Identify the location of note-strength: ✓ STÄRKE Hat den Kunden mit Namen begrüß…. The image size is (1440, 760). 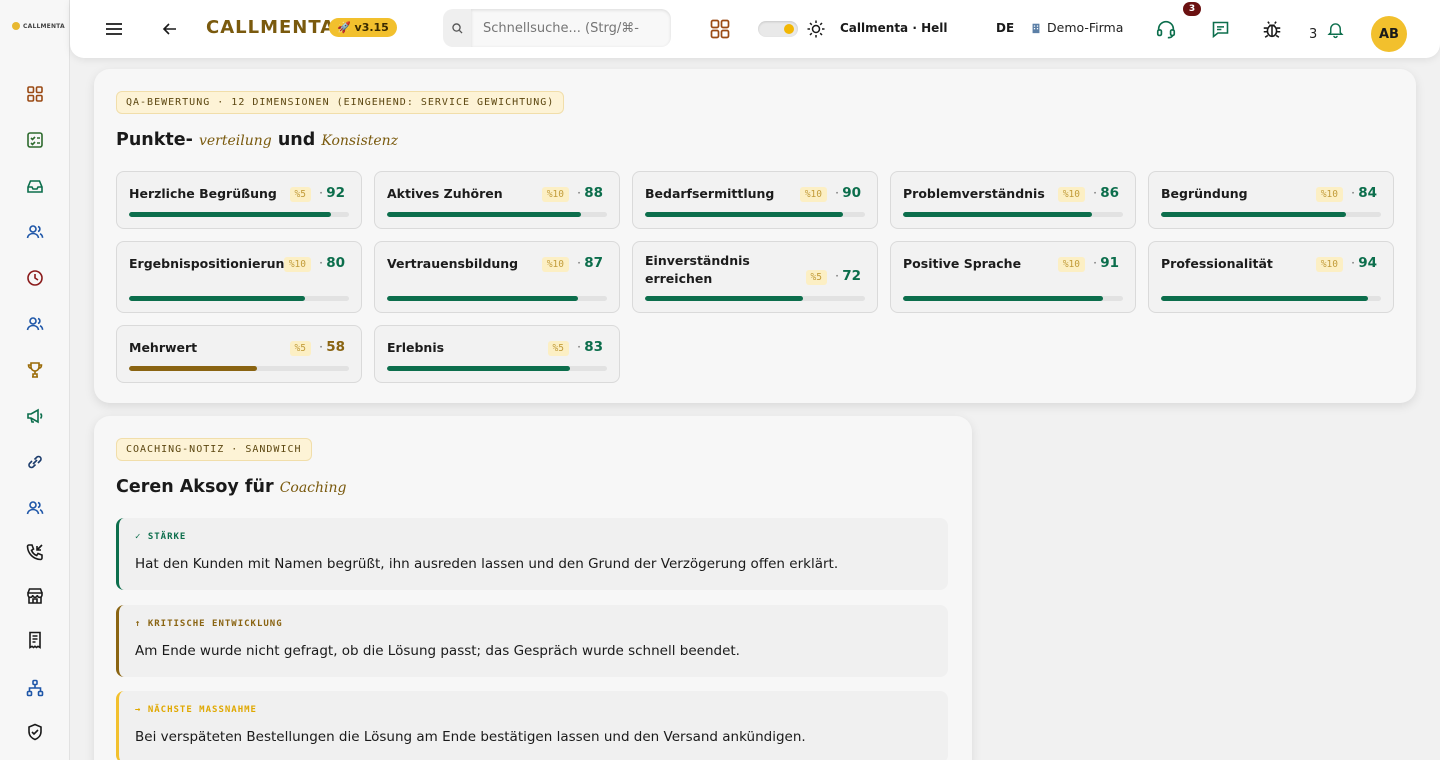
(532, 554).